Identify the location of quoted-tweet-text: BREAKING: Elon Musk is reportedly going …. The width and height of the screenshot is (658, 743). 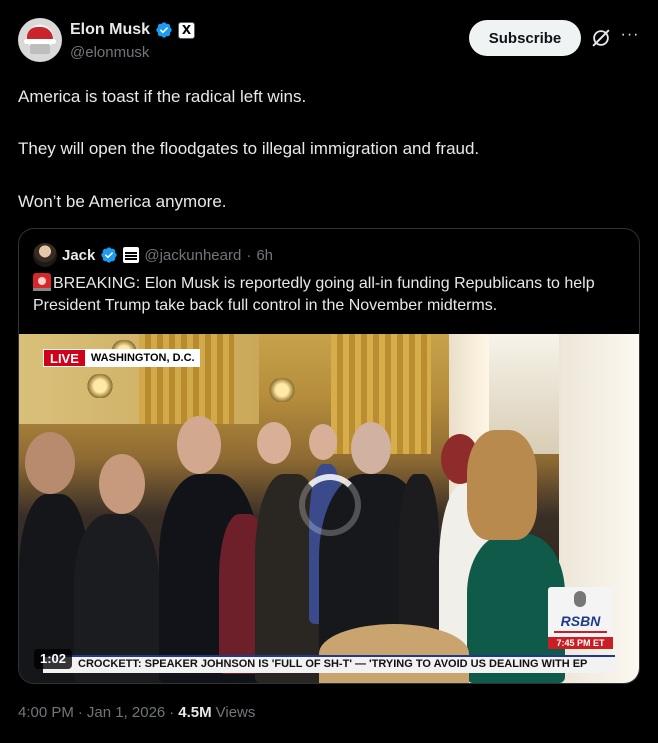
(333, 295).